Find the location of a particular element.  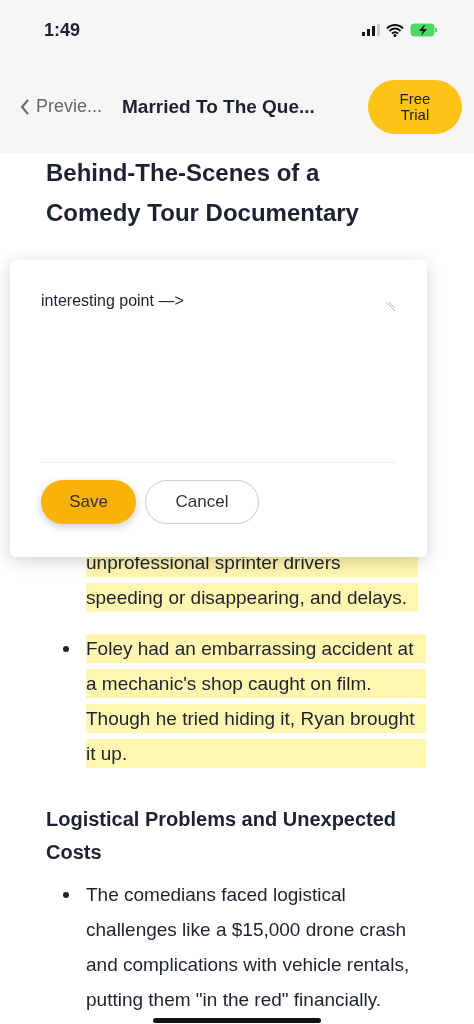

status-time: 1:49 is located at coordinates (62, 30).